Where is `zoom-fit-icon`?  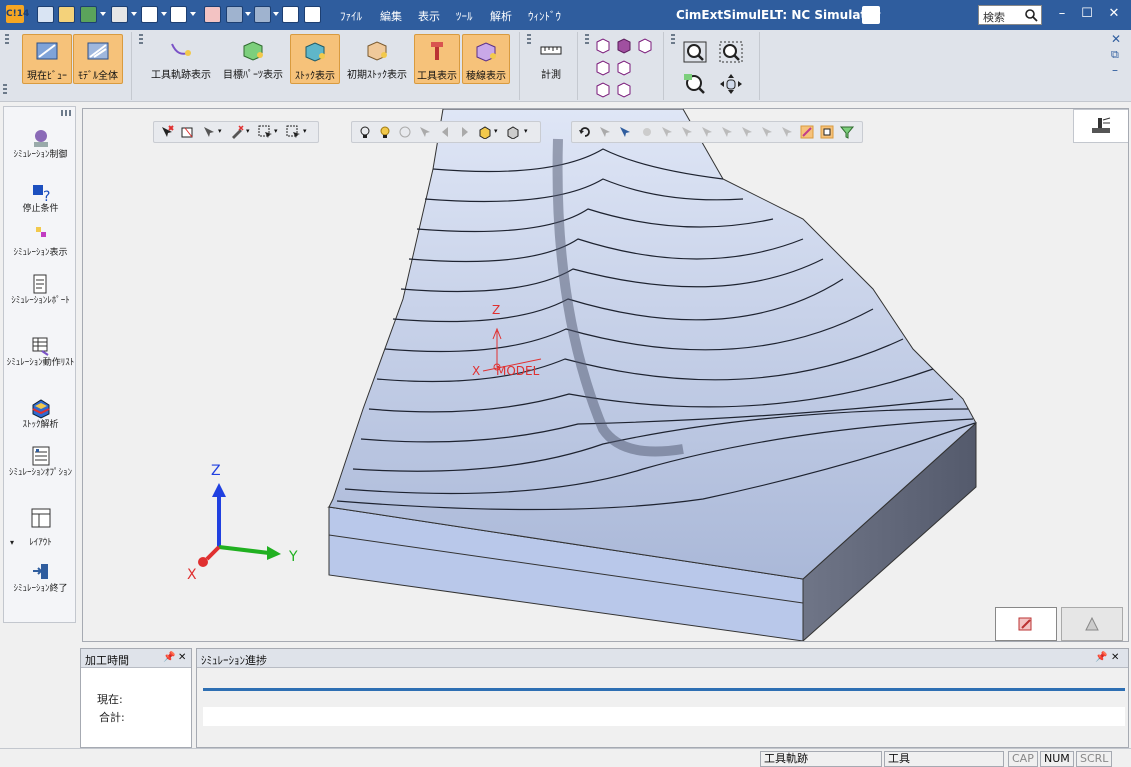
zoom-fit-icon is located at coordinates (695, 52).